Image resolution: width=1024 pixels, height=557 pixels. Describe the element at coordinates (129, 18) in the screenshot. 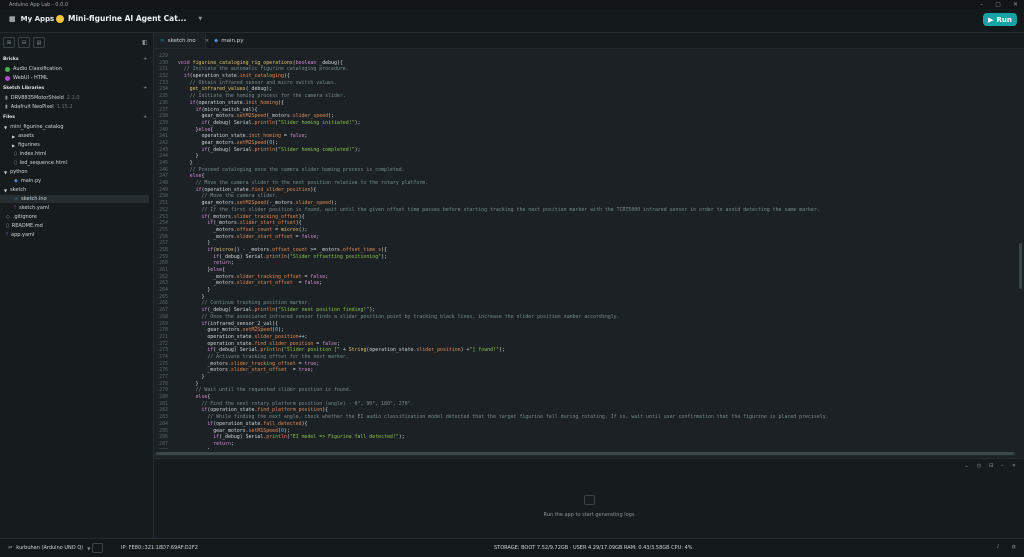

I see `app-selector: Mini-figurine AI Agent Cat... ▼` at that location.